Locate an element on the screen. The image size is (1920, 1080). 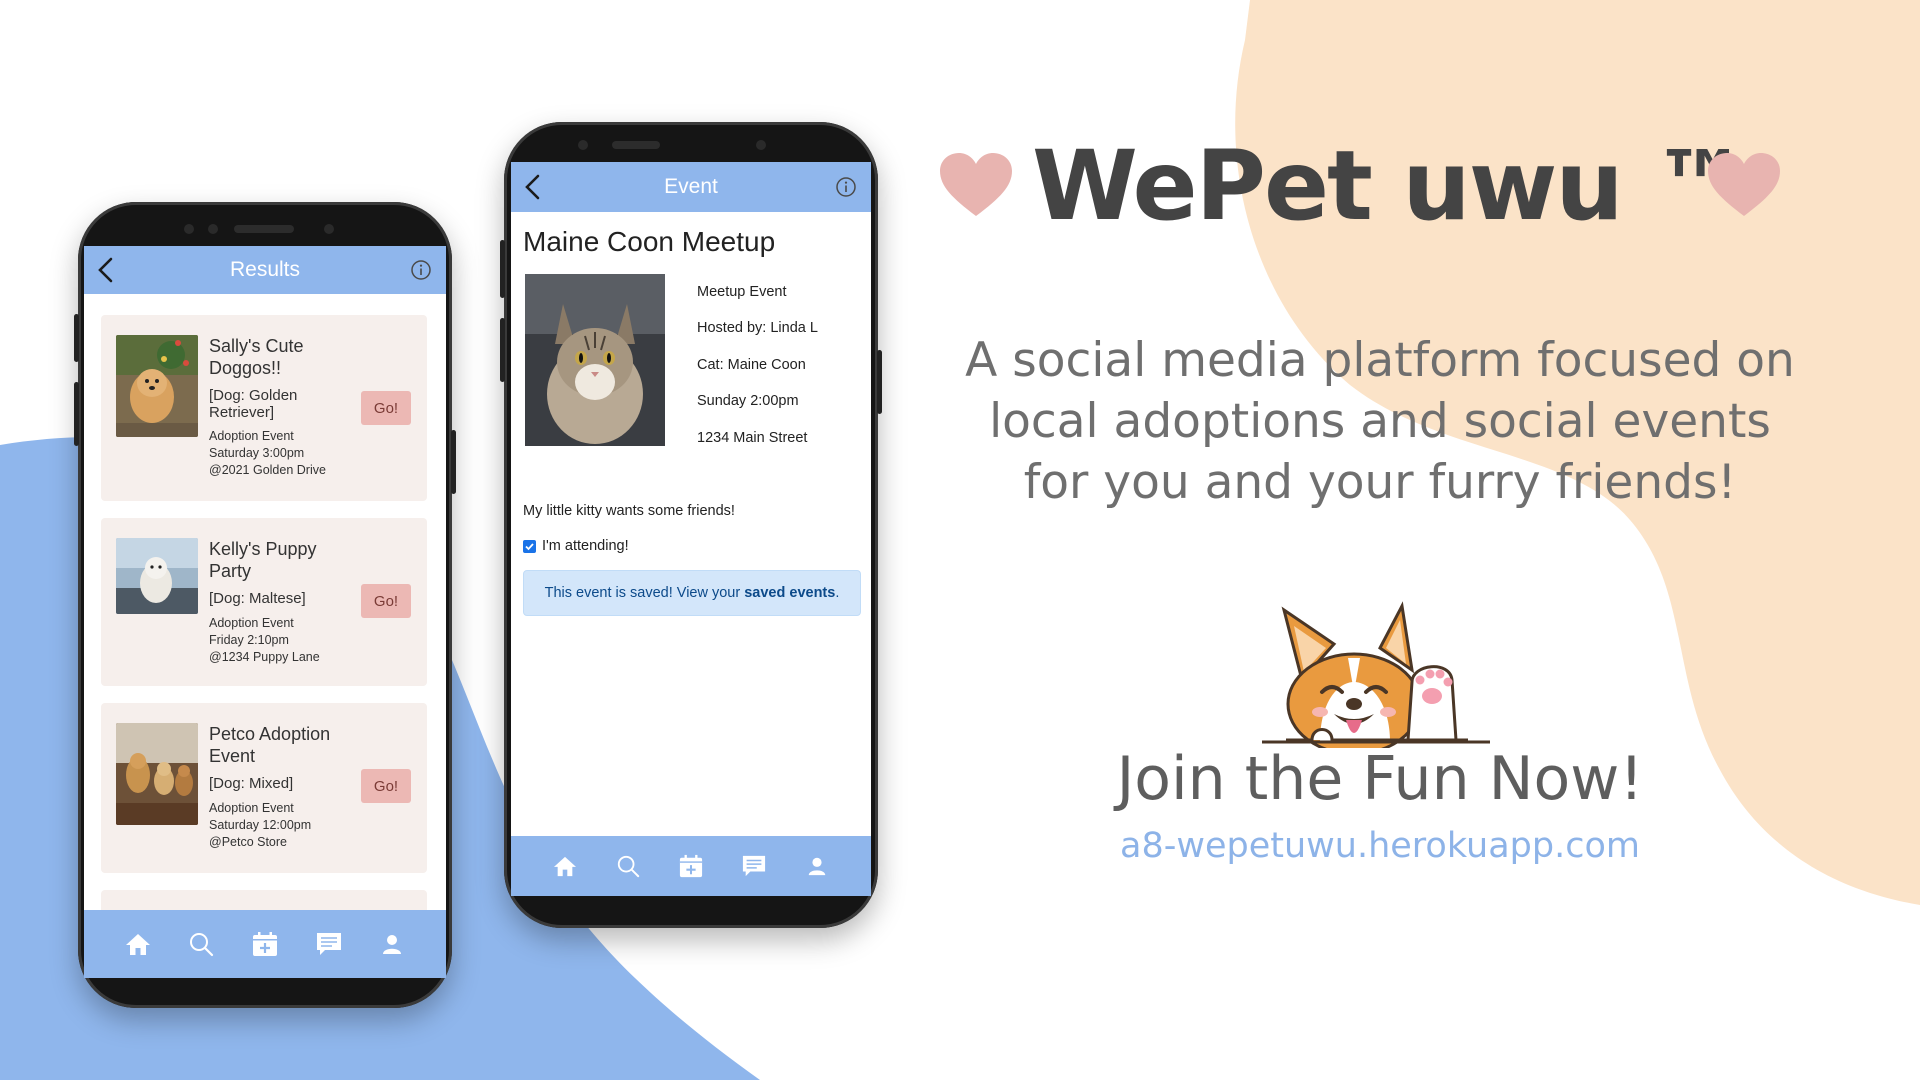
pet-tag: [Dog: Golden Retriever] is located at coordinates (253, 404).